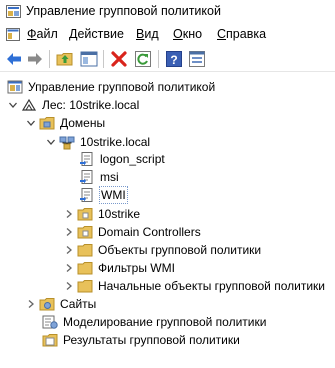 The image size is (335, 368). Describe the element at coordinates (122, 87) in the screenshot. I see `tree-label: Управление групповой политикой` at that location.